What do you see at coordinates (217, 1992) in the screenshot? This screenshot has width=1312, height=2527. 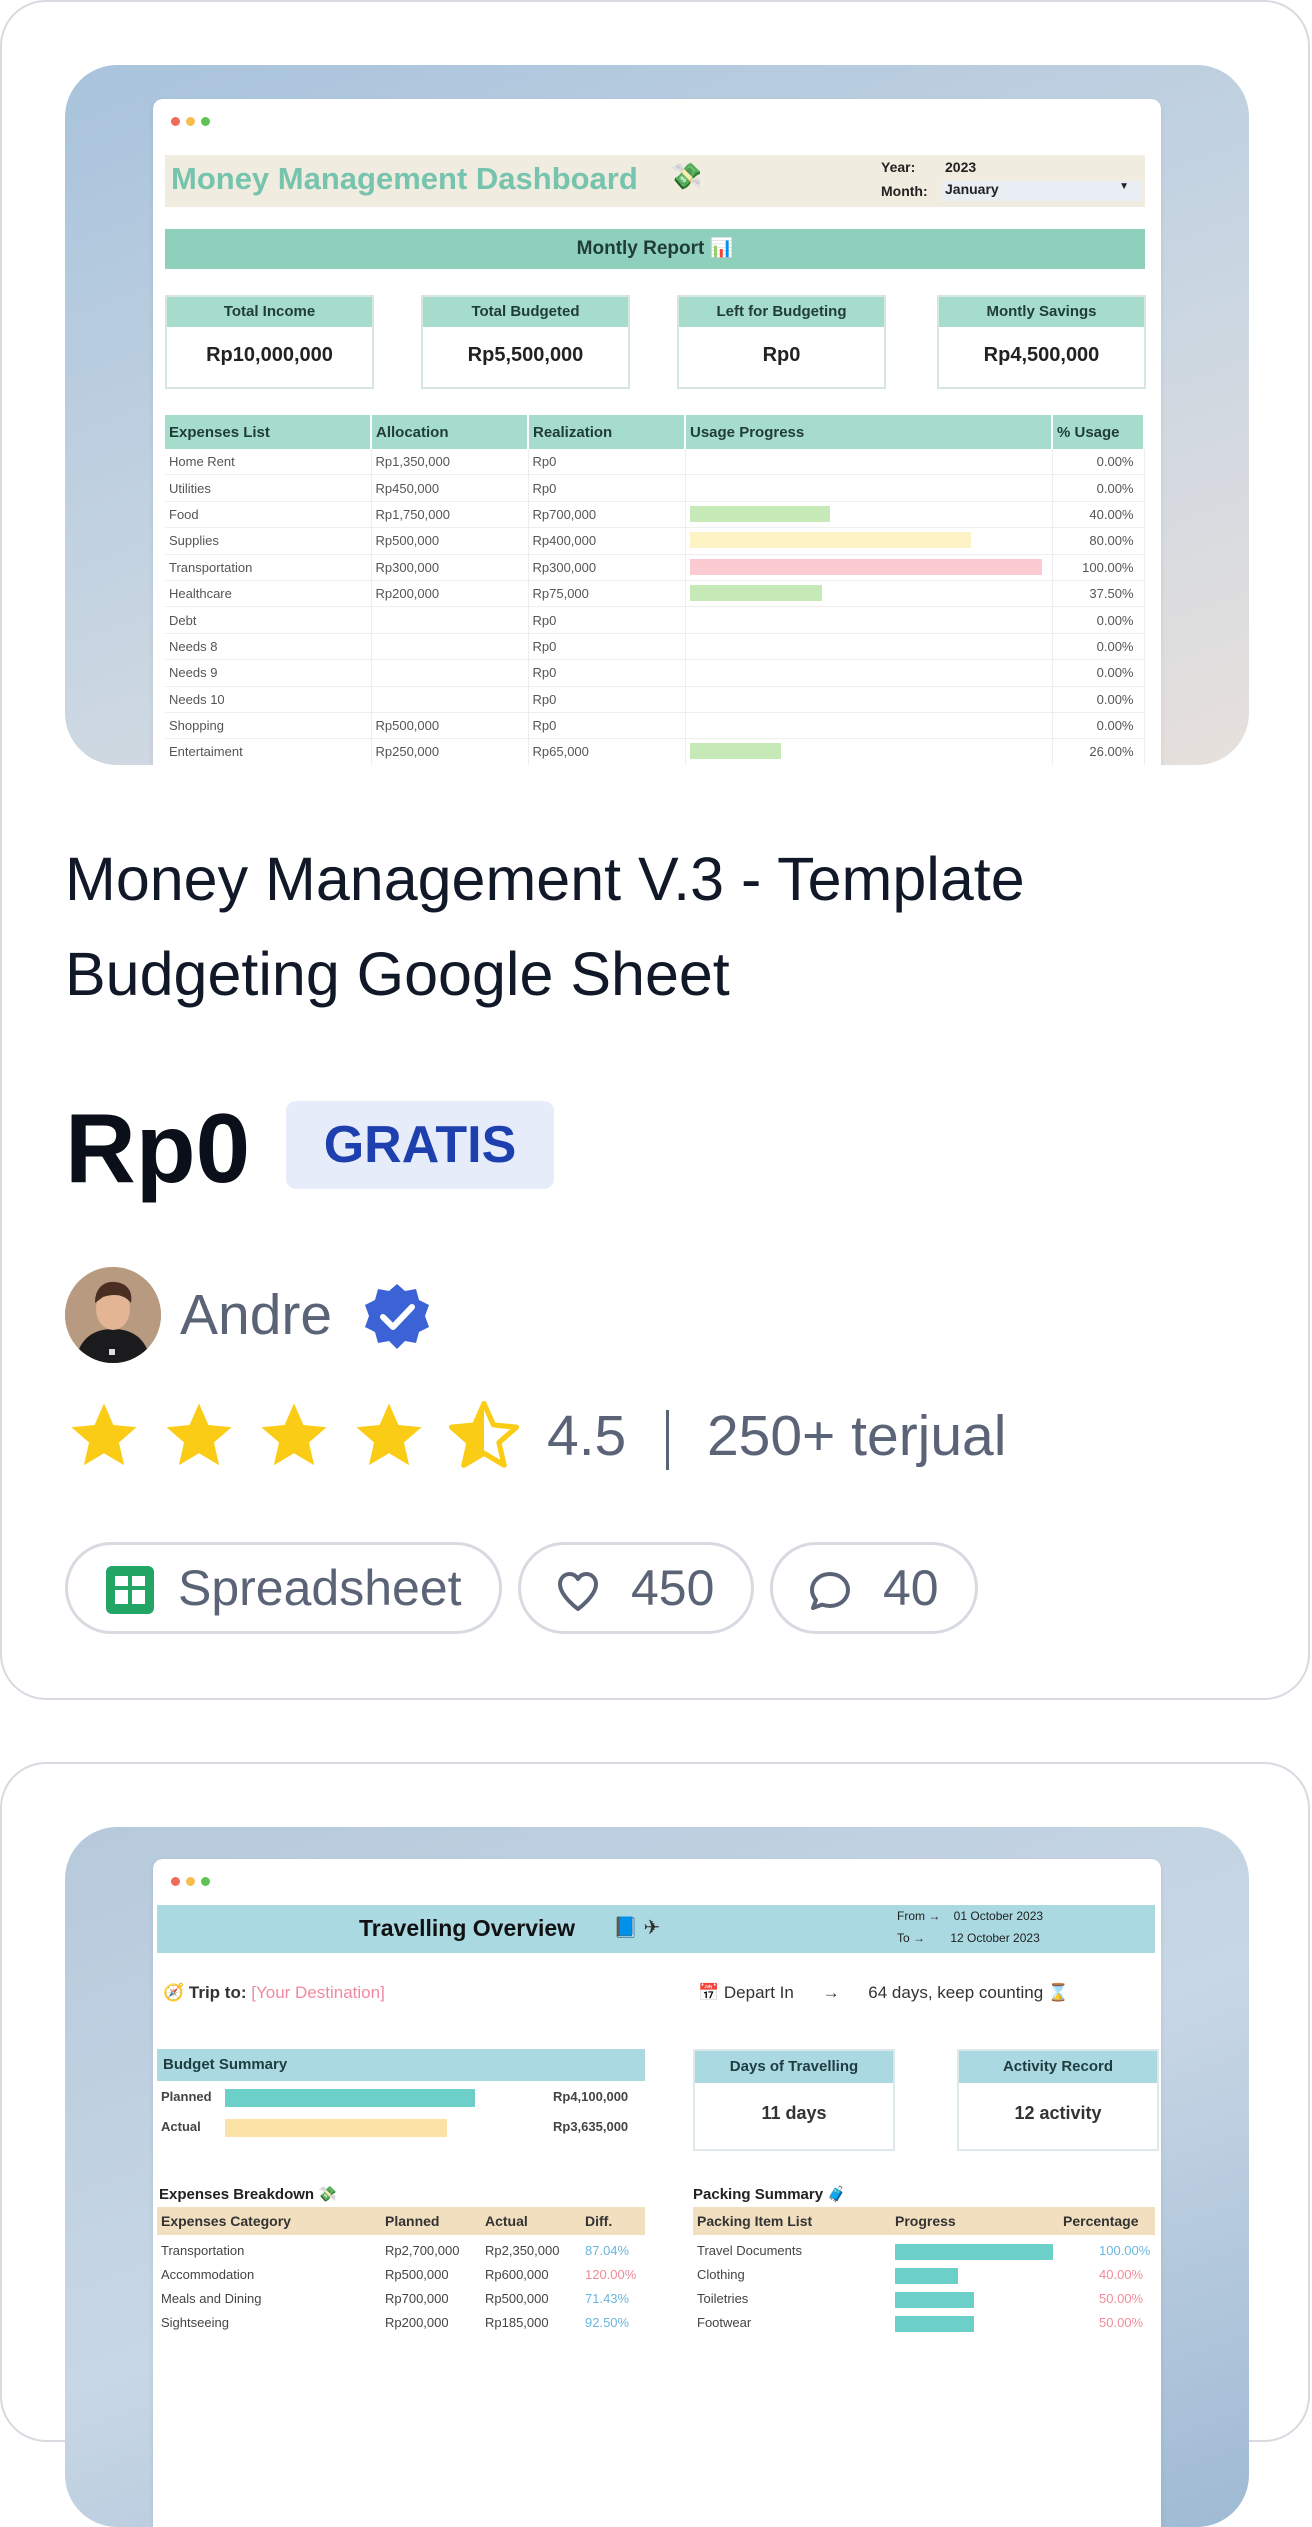 I see `trip-label: Trip to:` at bounding box center [217, 1992].